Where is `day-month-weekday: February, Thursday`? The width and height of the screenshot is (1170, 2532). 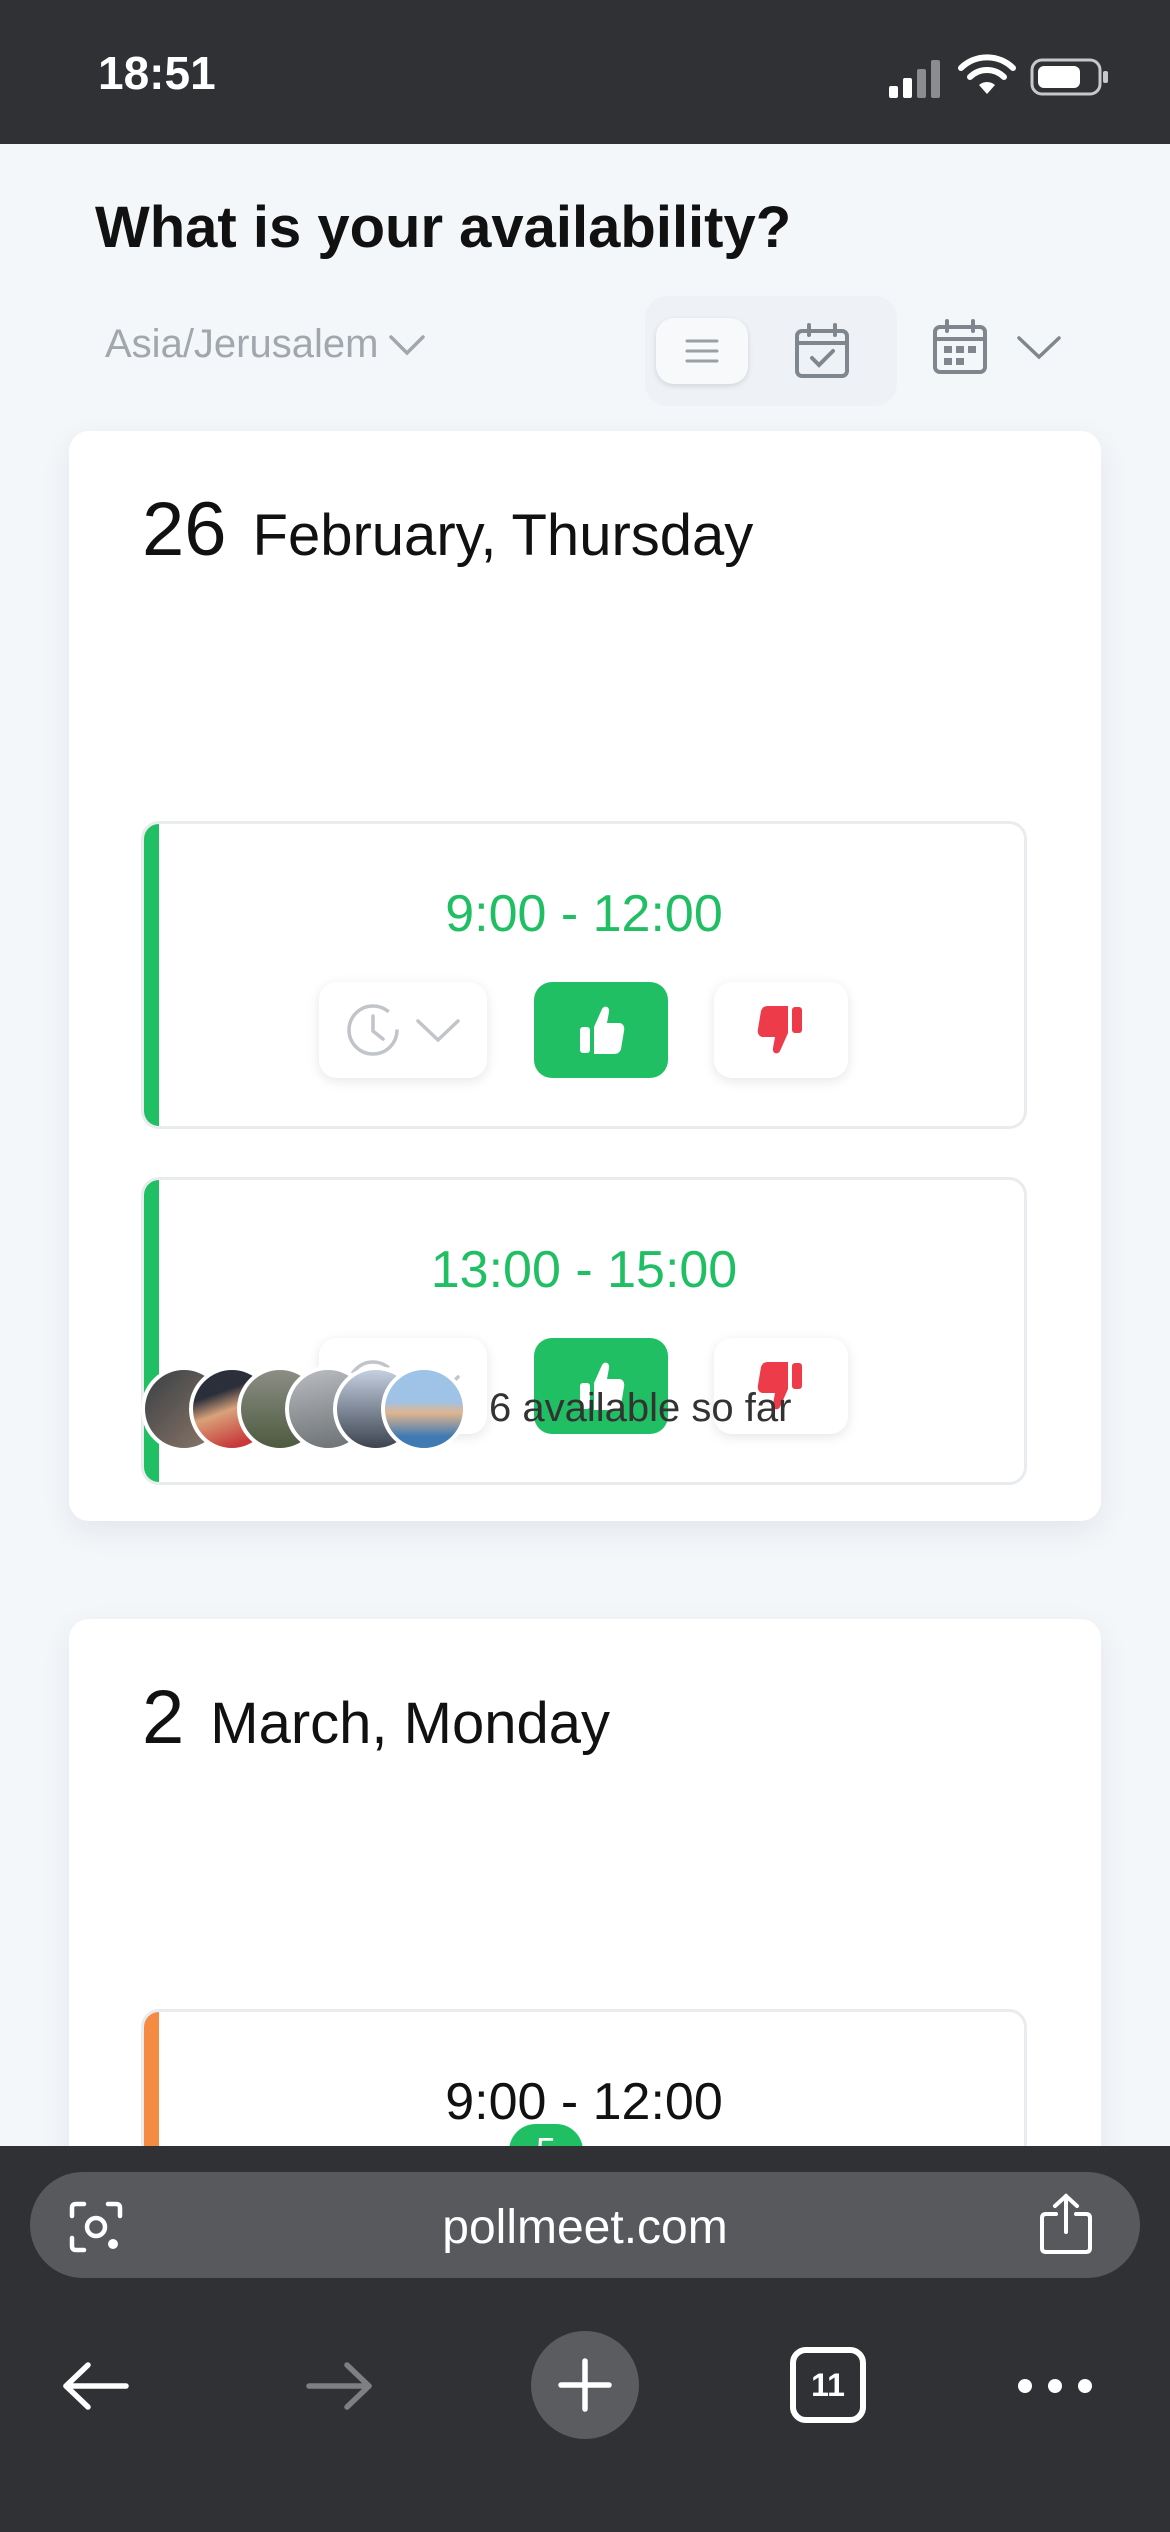 day-month-weekday: February, Thursday is located at coordinates (503, 535).